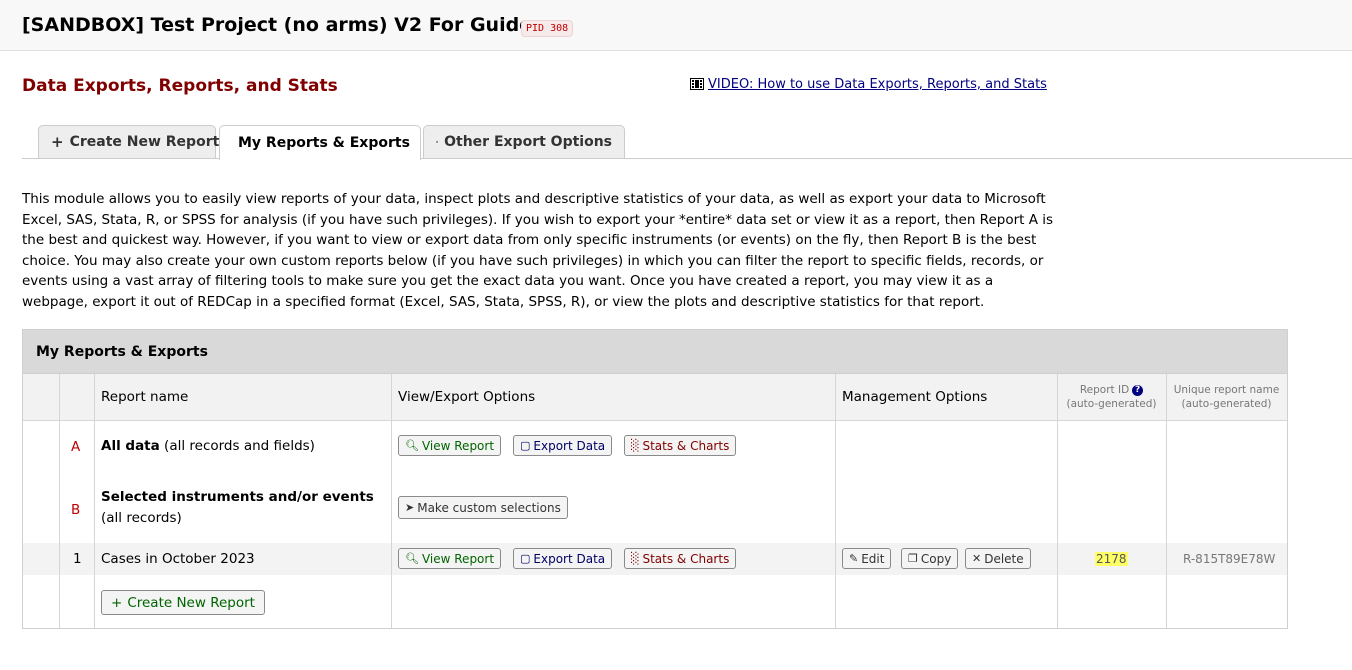  Describe the element at coordinates (1229, 559) in the screenshot. I see `unique-report-name: R-815T89E78W` at that location.